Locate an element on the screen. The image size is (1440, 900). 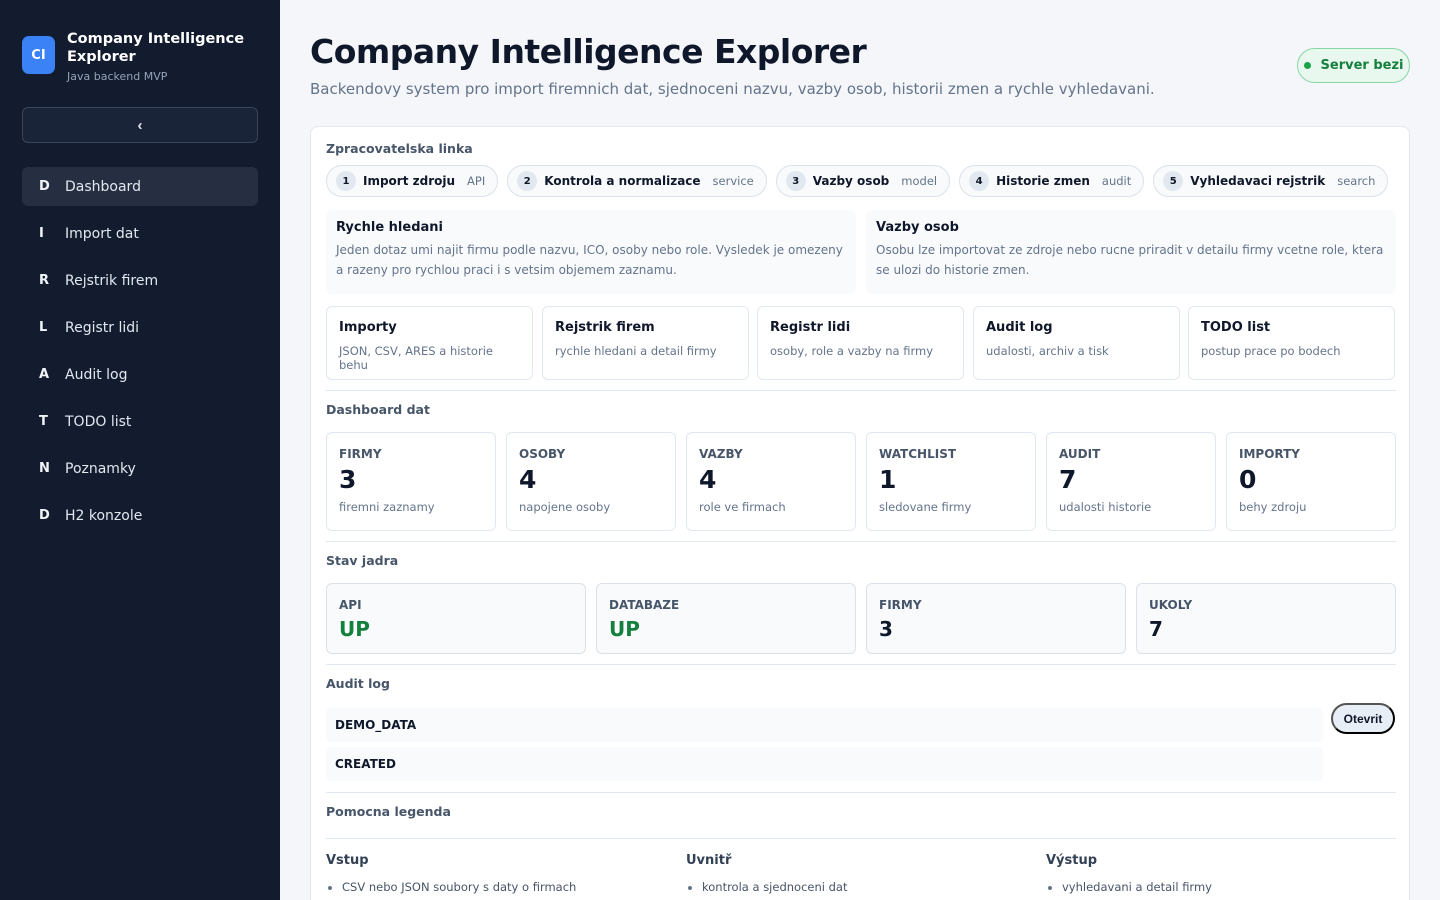
status-badge: Server bezi is located at coordinates (1353, 65).